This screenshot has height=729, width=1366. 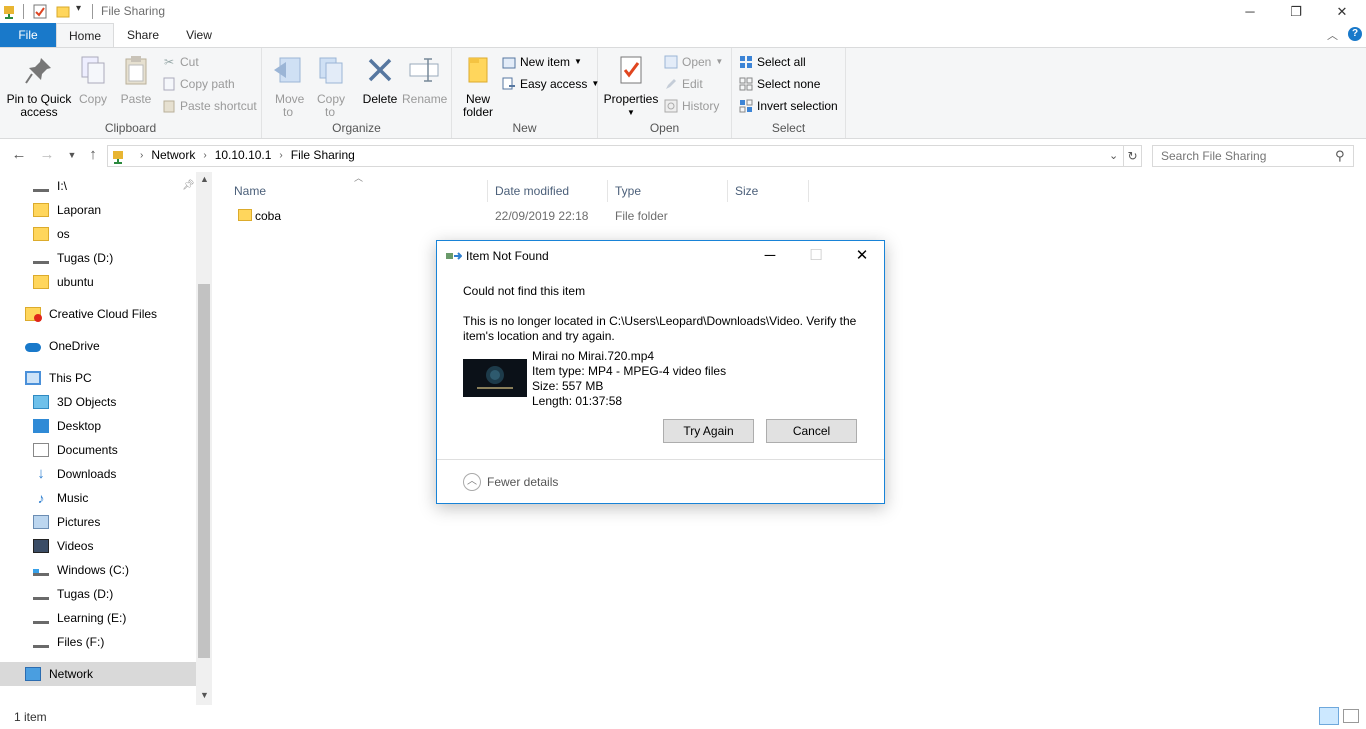 What do you see at coordinates (47, 155) in the screenshot?
I see `forward-button: →` at bounding box center [47, 155].